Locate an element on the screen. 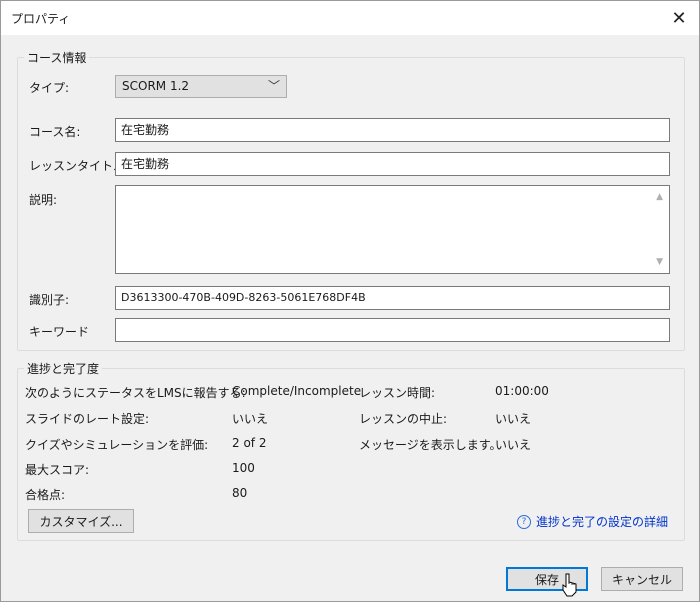 The image size is (700, 602). type-select-value: SCORM 1.2 is located at coordinates (156, 86).